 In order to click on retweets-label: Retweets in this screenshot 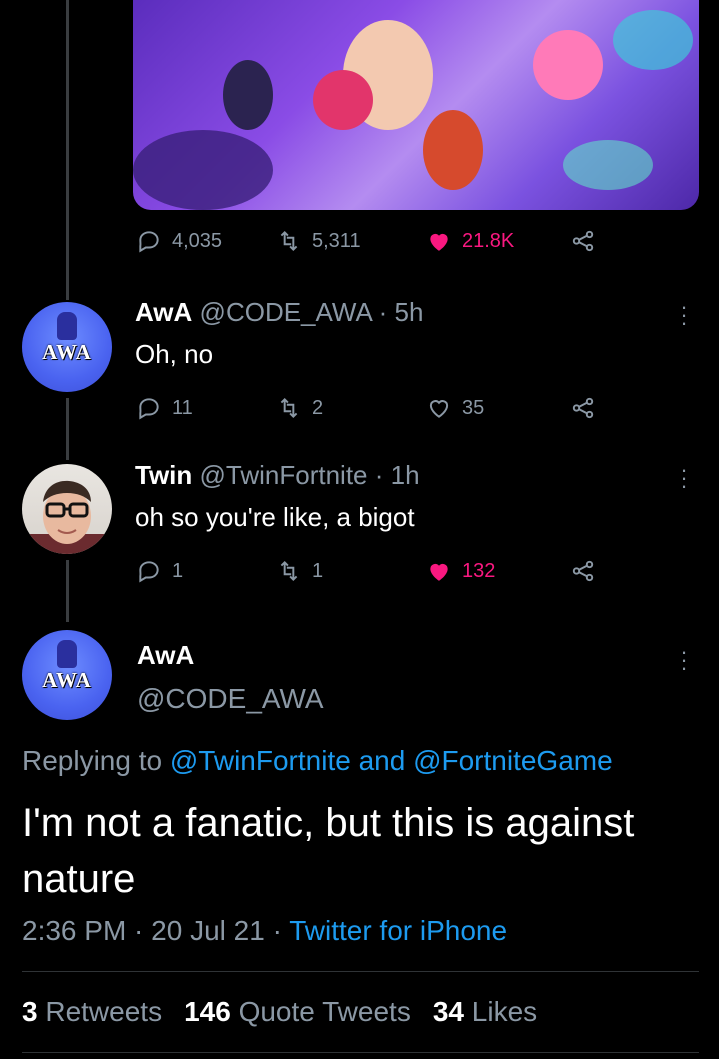, I will do `click(104, 1011)`.